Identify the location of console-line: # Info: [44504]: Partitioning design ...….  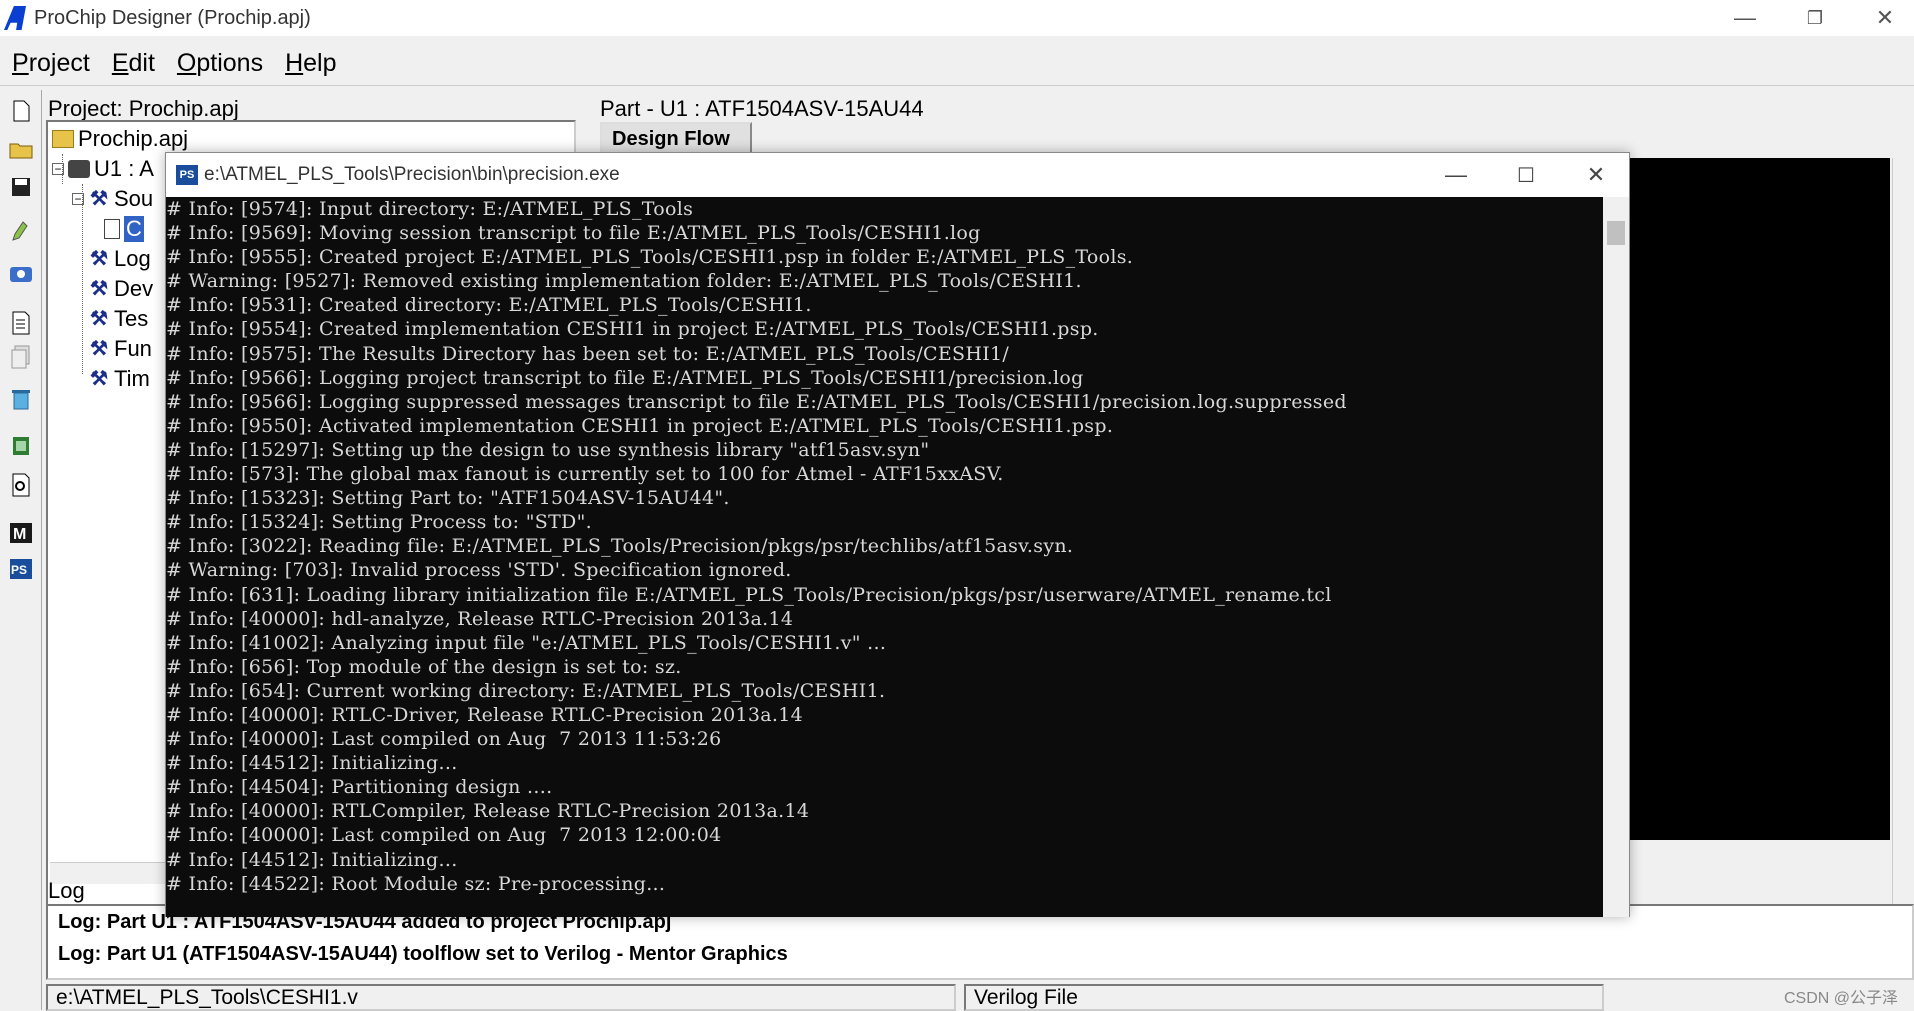
(359, 787).